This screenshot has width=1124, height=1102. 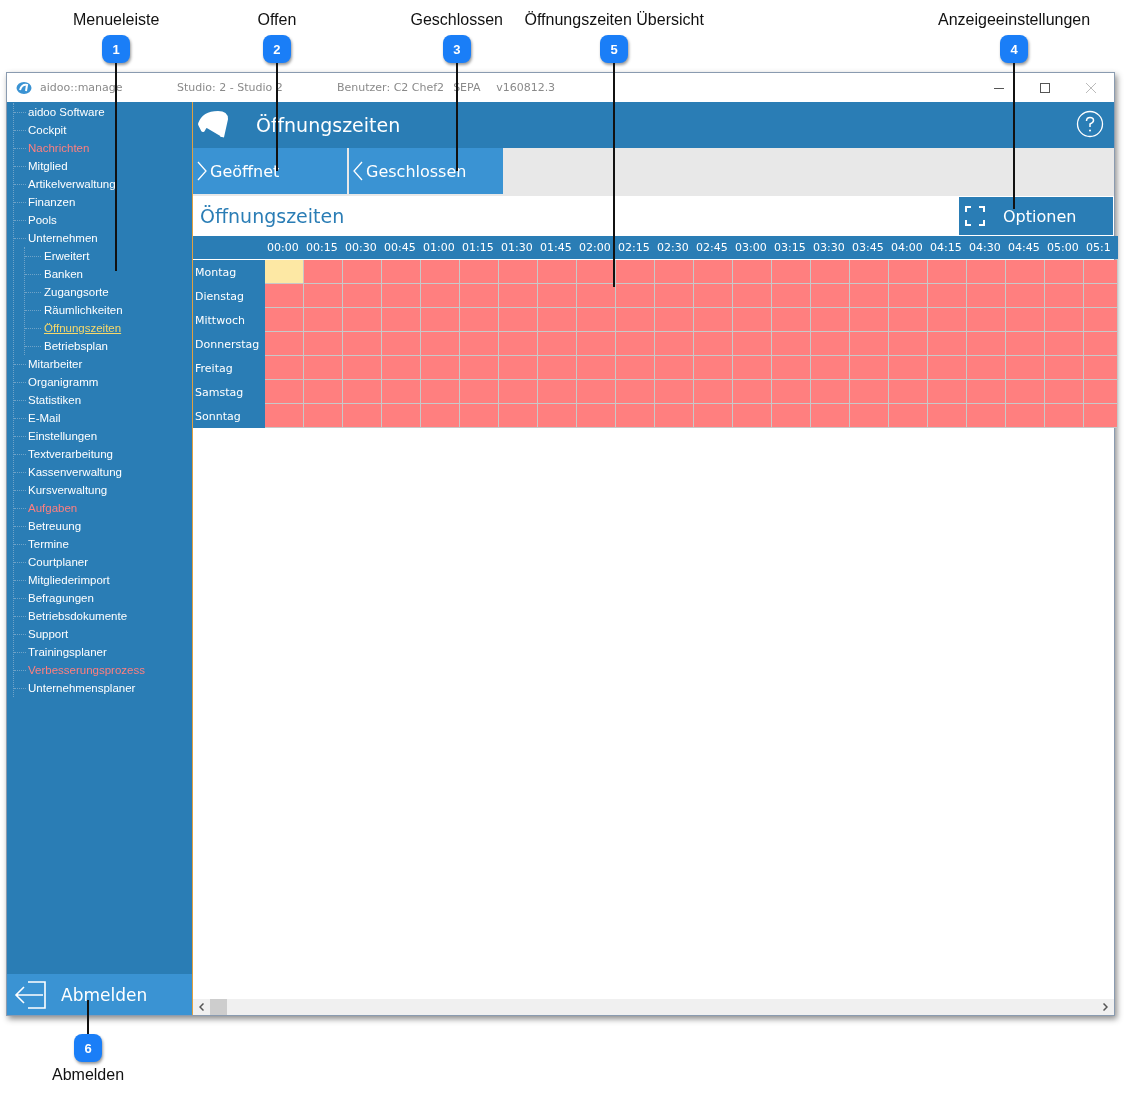 What do you see at coordinates (229, 416) in the screenshot?
I see `day-label: Sonntag` at bounding box center [229, 416].